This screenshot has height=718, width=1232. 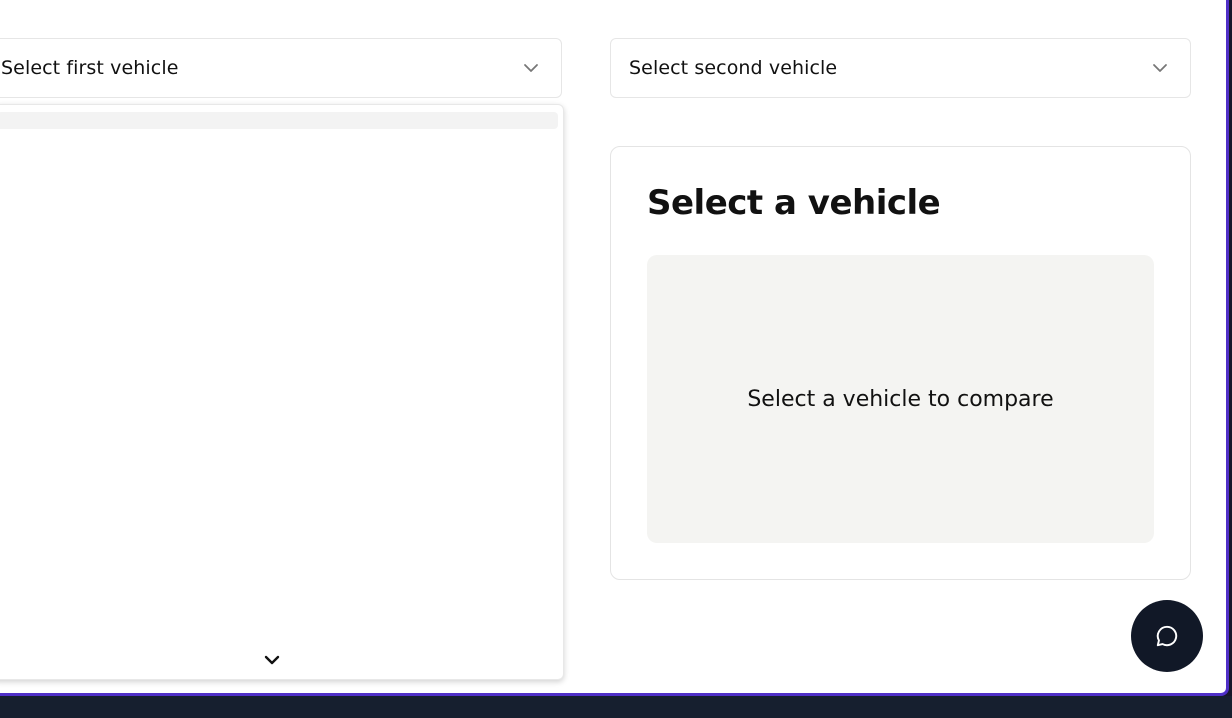 What do you see at coordinates (90, 68) in the screenshot?
I see `first-vehicle-select-label: Select first vehicle` at bounding box center [90, 68].